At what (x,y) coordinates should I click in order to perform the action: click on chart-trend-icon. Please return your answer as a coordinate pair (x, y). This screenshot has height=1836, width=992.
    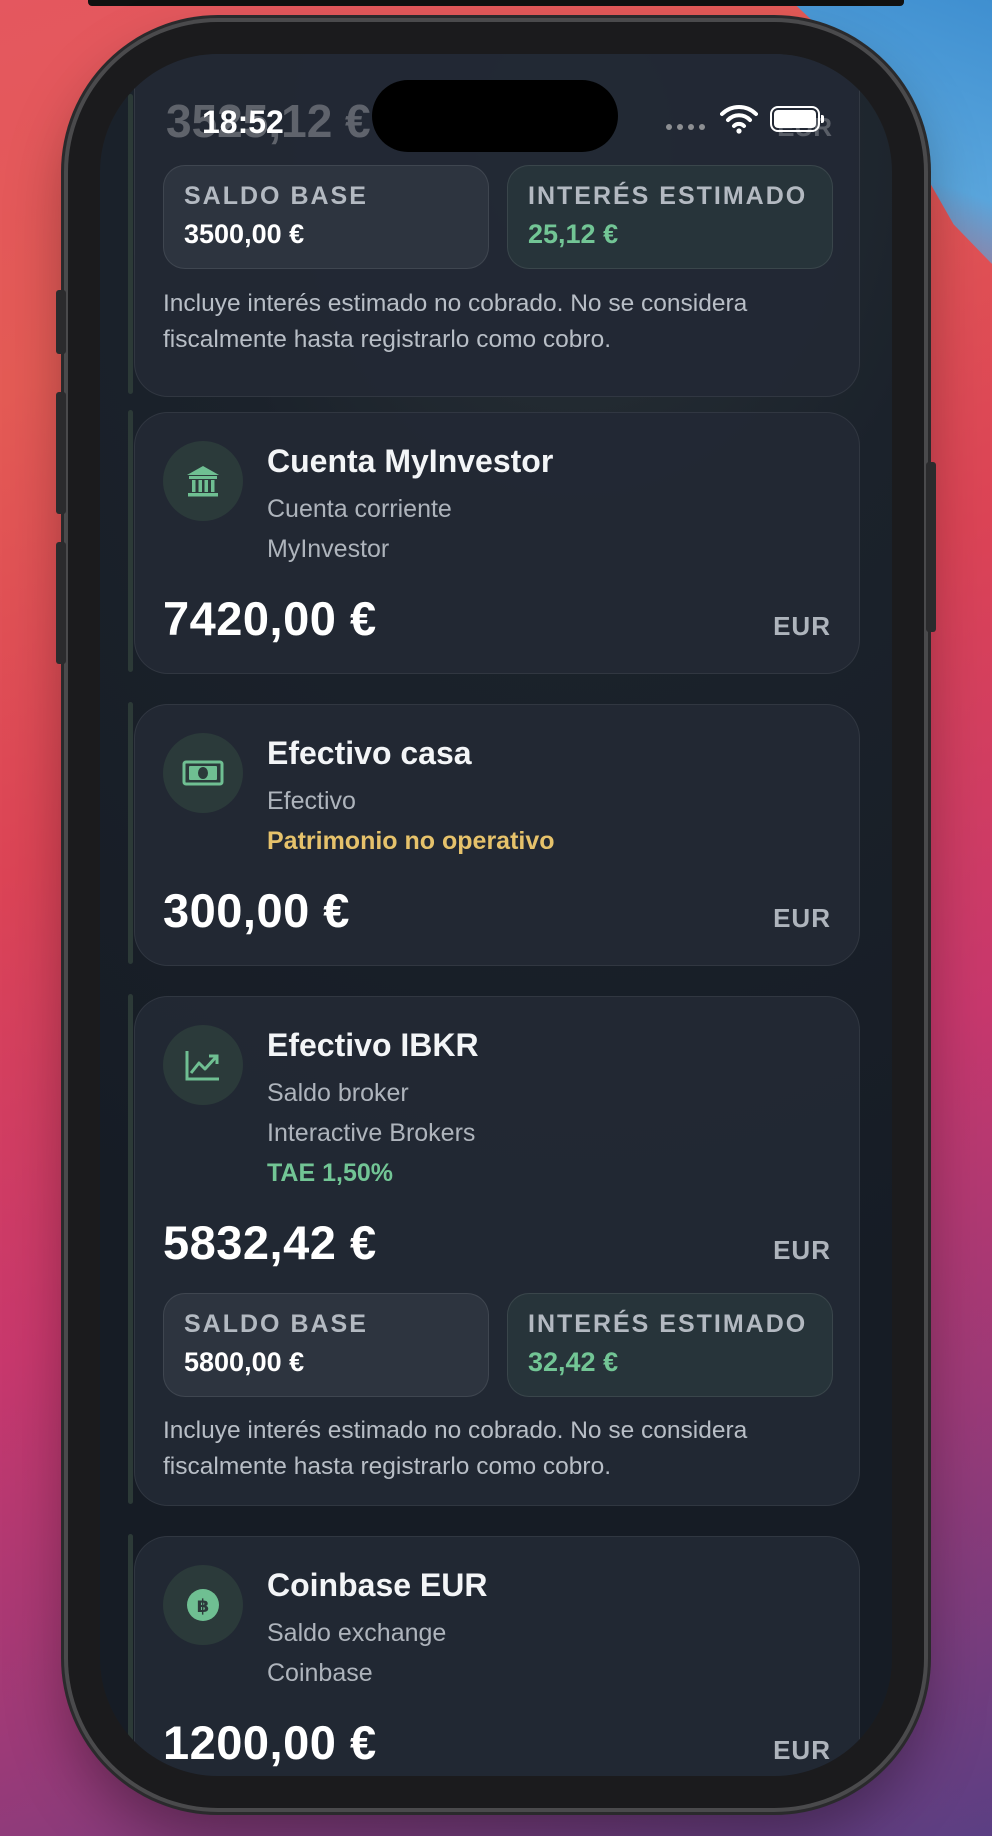
    Looking at the image, I should click on (203, 1065).